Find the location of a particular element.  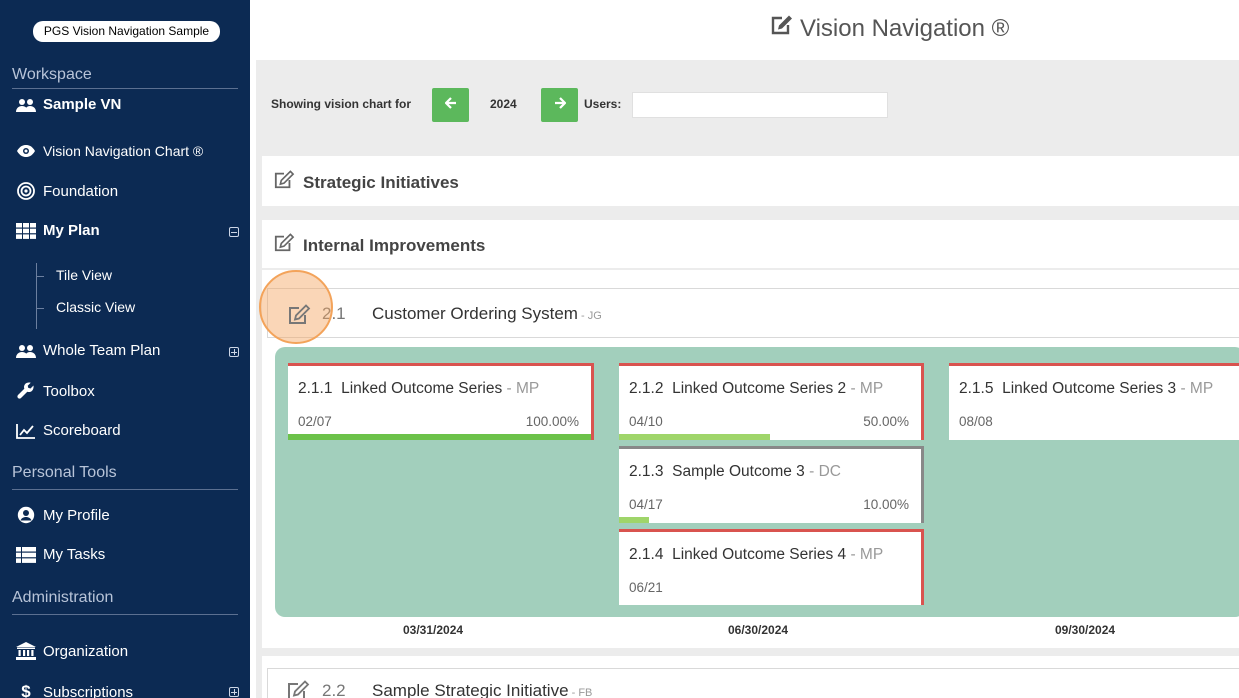

card-title: 2.1.2 Linked Outcome Series 2 - MP is located at coordinates (756, 388).